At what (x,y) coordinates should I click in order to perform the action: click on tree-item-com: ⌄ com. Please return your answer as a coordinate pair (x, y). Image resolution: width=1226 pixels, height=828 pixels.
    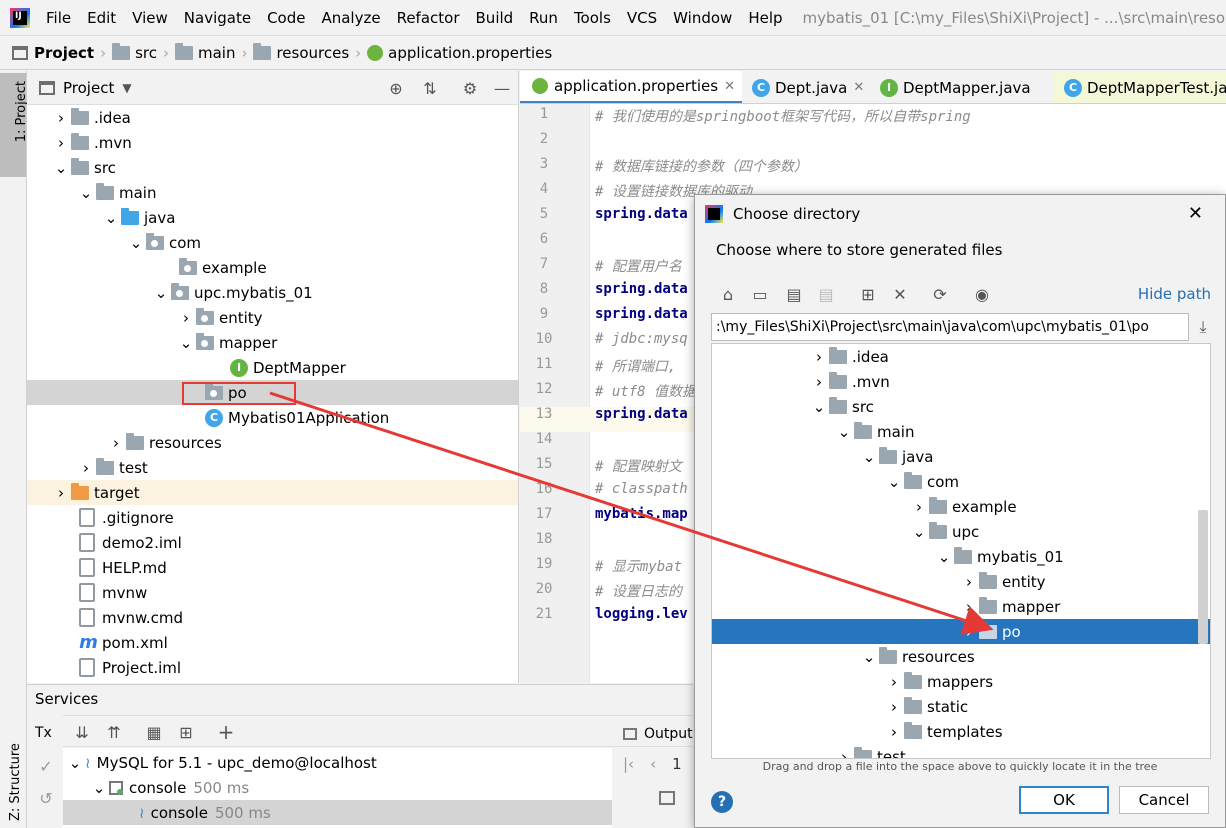
    Looking at the image, I should click on (163, 242).